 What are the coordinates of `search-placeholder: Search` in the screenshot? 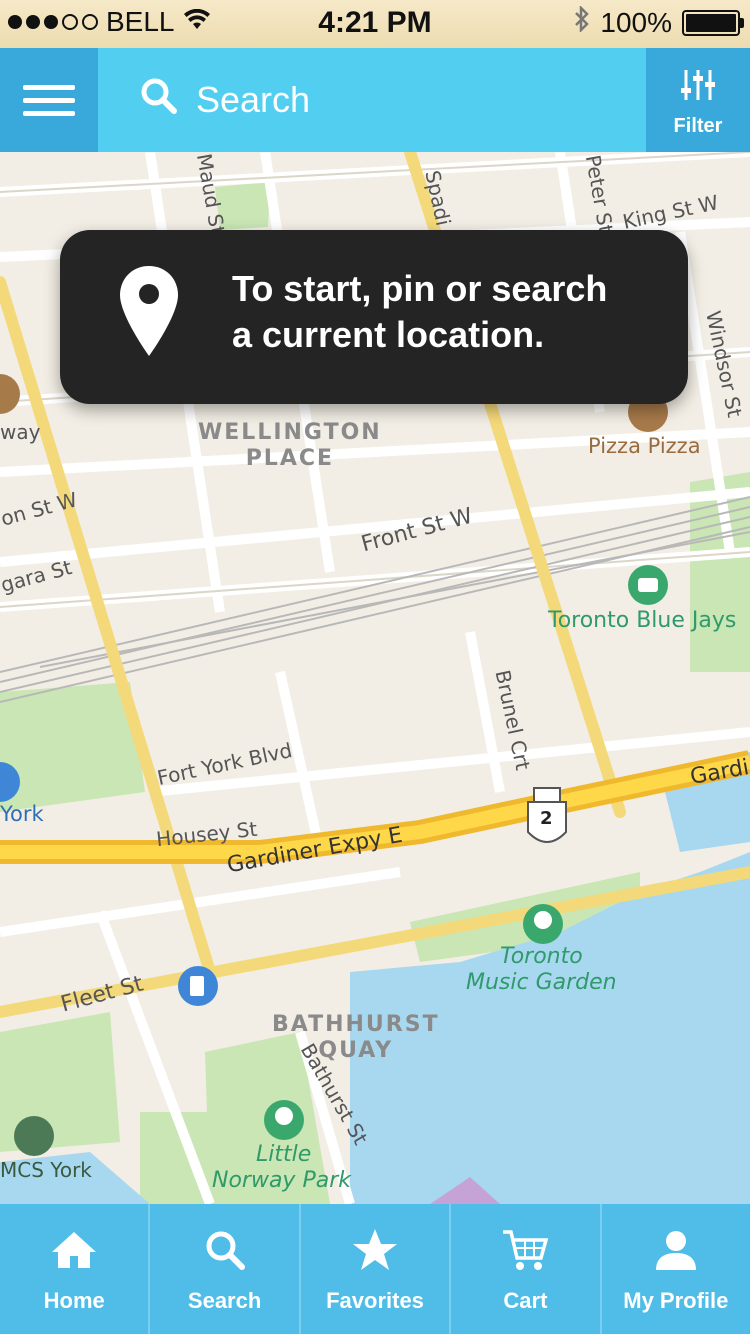 It's located at (253, 99).